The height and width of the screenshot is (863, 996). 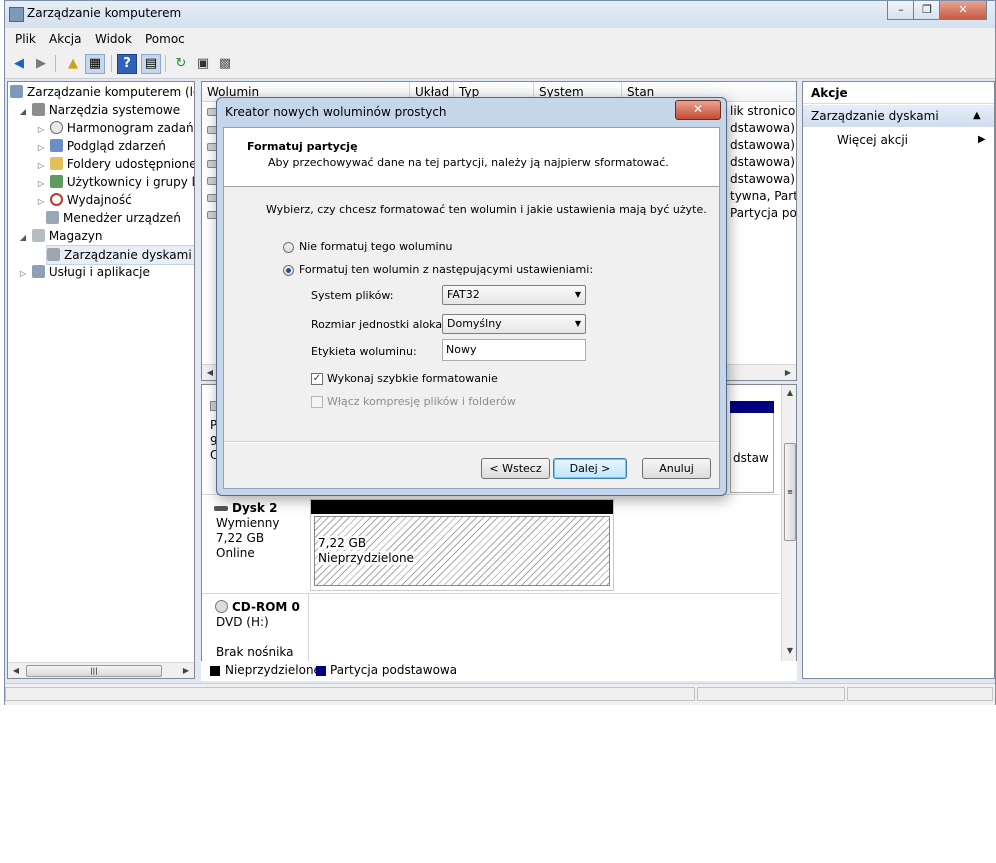 What do you see at coordinates (56, 163) in the screenshot?
I see `shared-folder-icon` at bounding box center [56, 163].